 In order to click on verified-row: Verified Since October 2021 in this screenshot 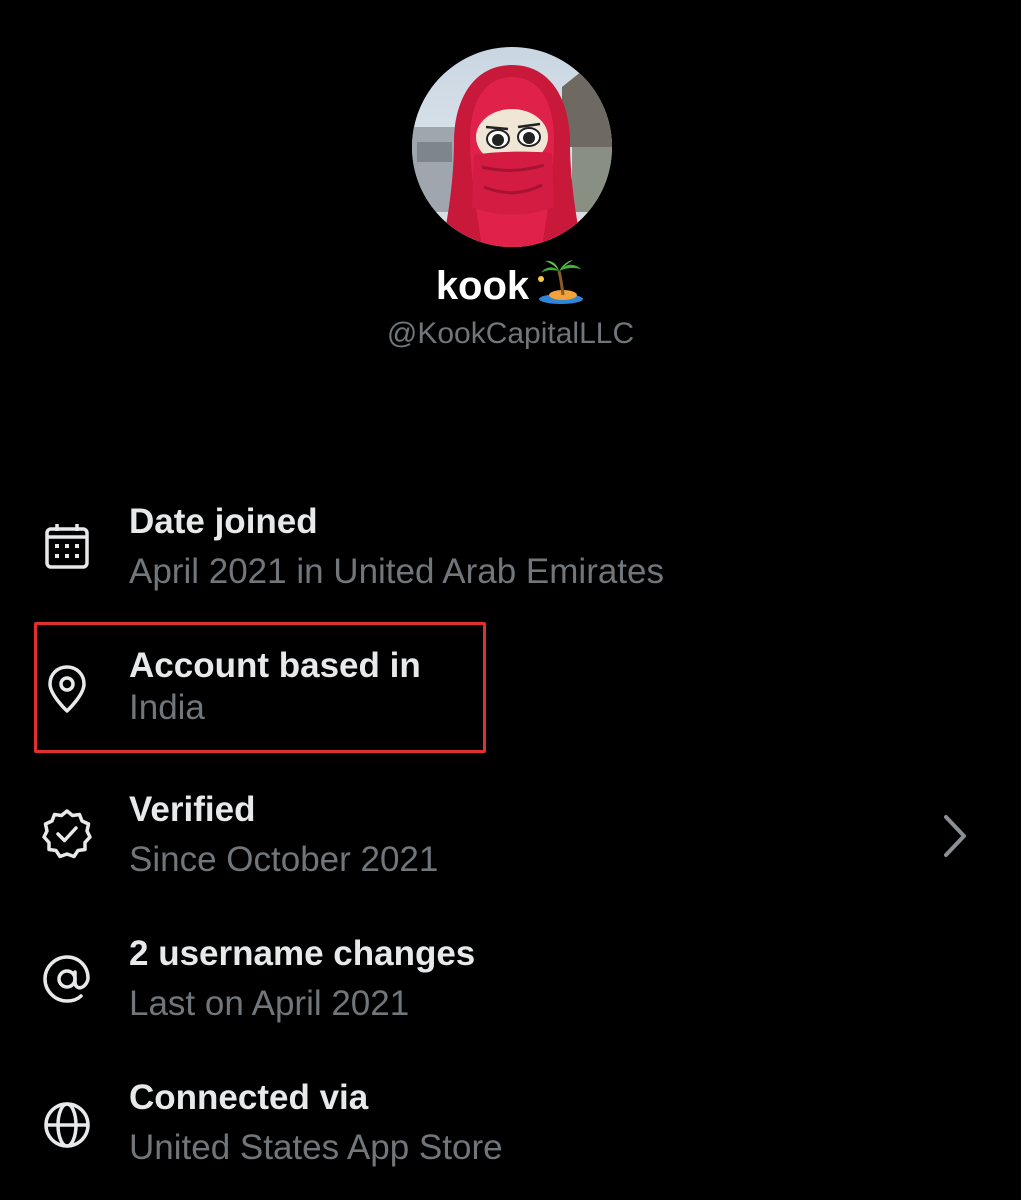, I will do `click(510, 846)`.